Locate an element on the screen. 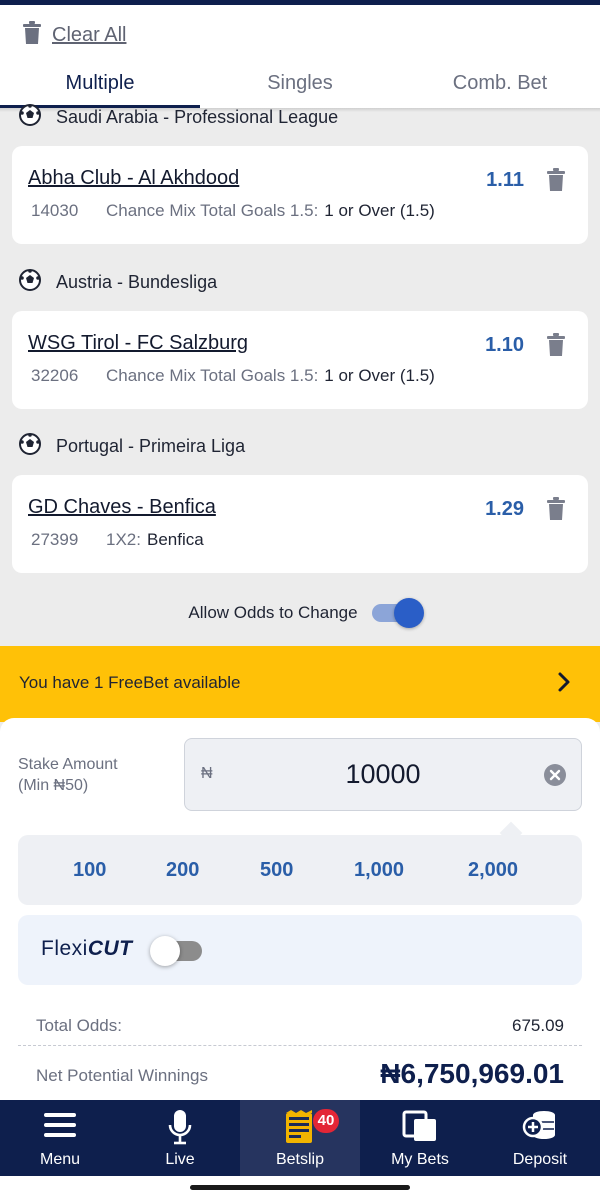 The height and width of the screenshot is (1200, 600). stake-value: 10000 is located at coordinates (383, 774).